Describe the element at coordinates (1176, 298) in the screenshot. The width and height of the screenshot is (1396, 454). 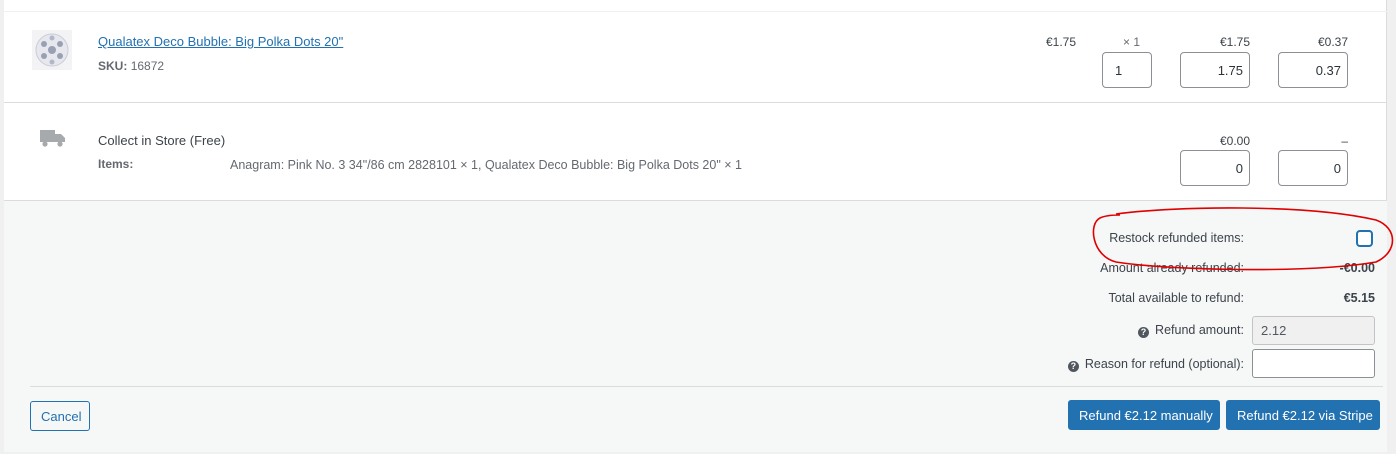
I see `available-to-refund-label: Total available to refund:` at that location.